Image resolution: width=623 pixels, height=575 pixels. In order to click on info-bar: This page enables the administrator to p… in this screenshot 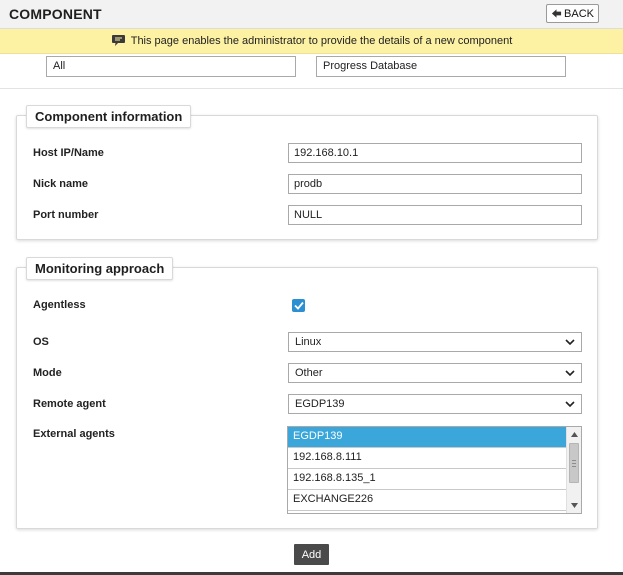, I will do `click(311, 41)`.